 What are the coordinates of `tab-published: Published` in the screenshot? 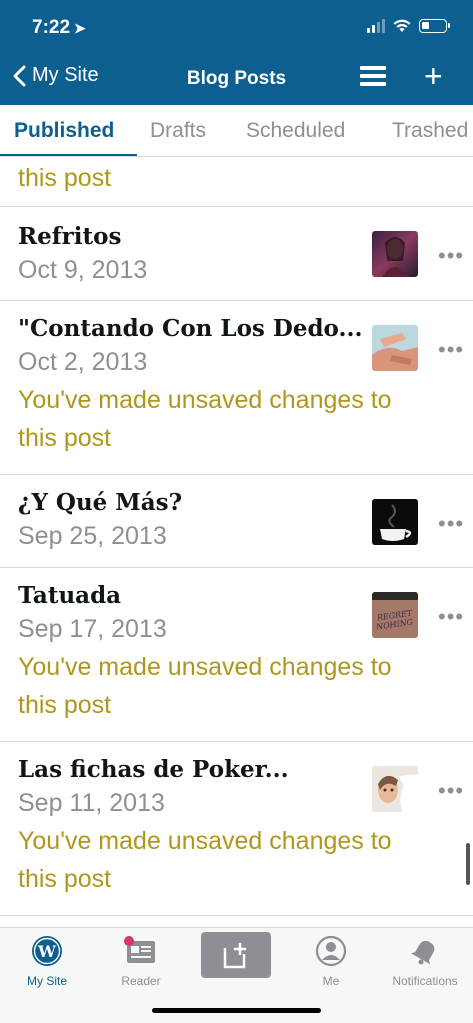 It's located at (64, 131).